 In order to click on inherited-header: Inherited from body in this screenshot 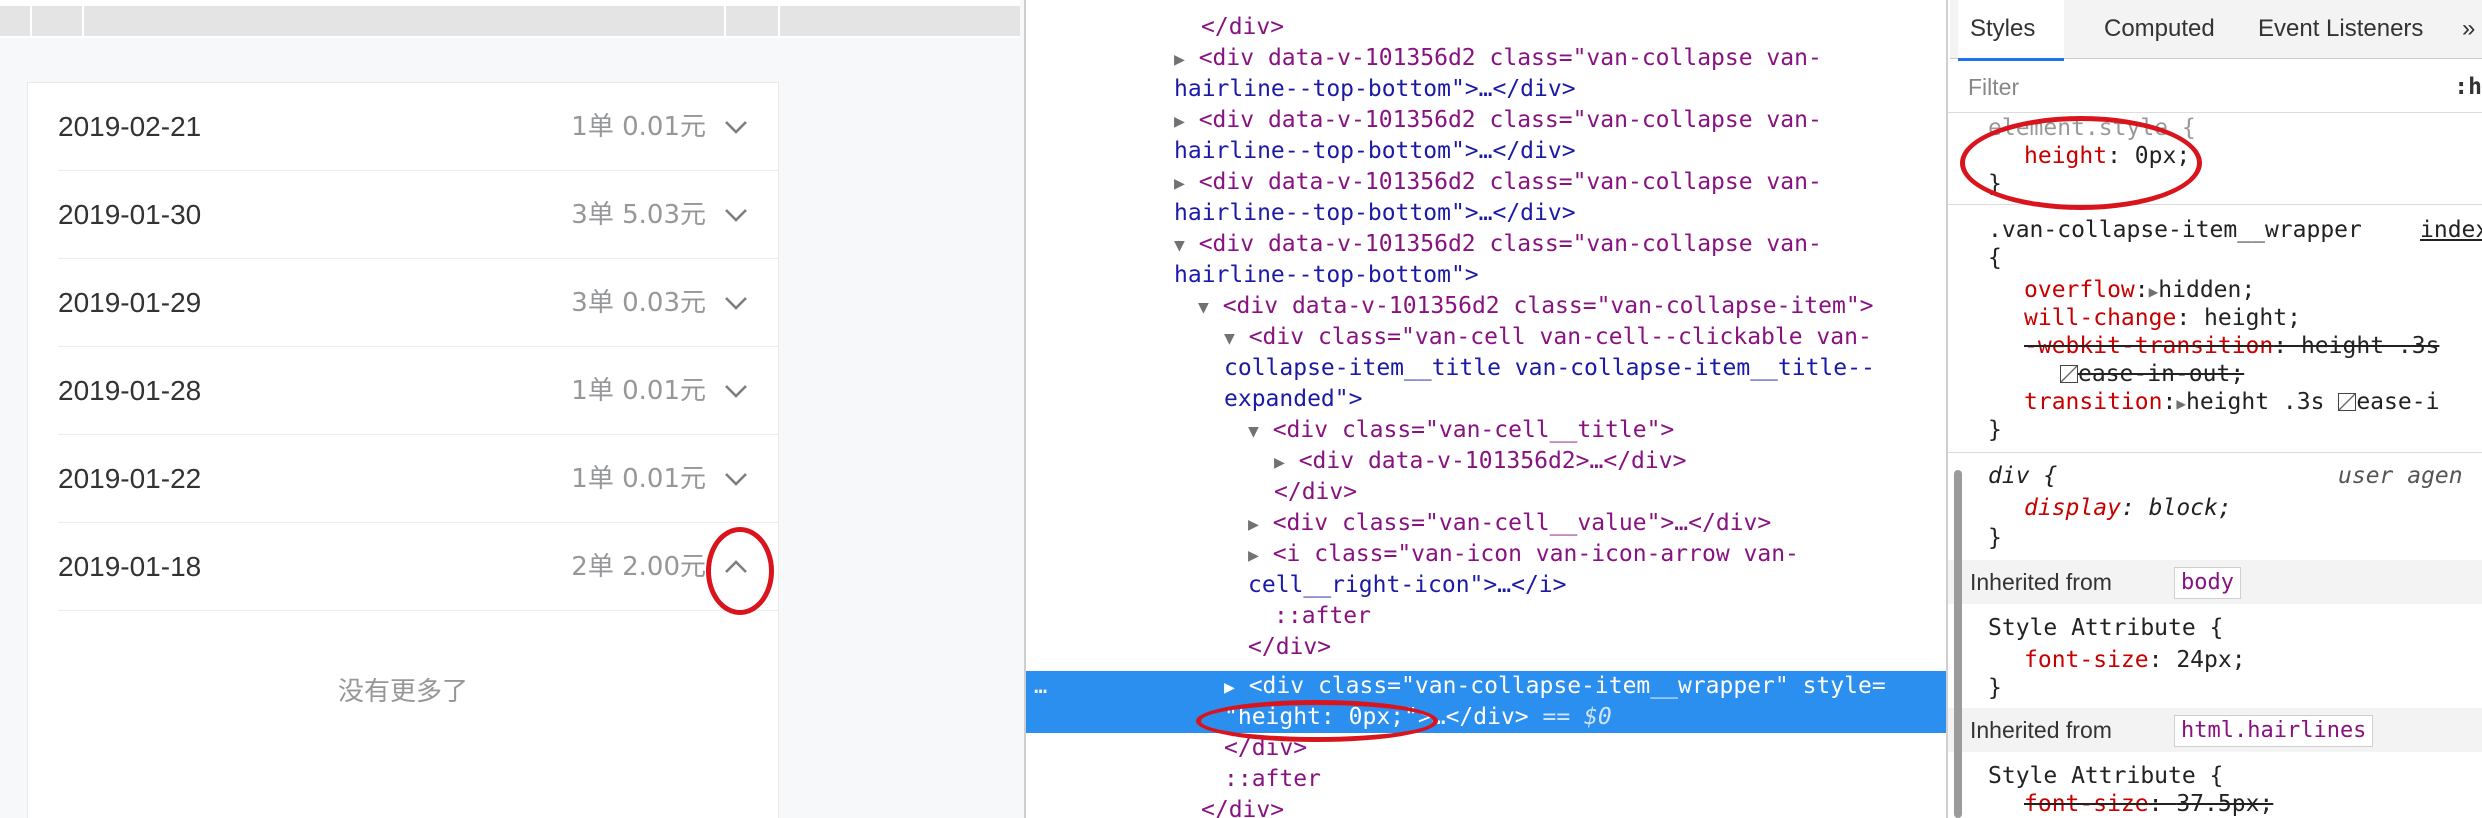, I will do `click(2215, 582)`.